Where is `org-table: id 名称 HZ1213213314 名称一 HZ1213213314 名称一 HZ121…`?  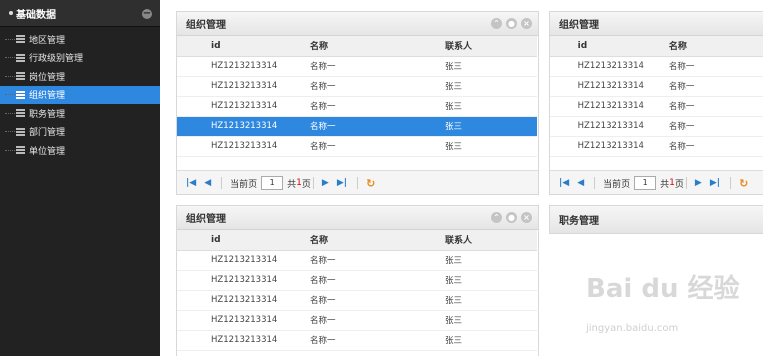
org-table: id 名称 HZ1213213314 名称一 HZ1213213314 名称一 HZ121… is located at coordinates (656, 96).